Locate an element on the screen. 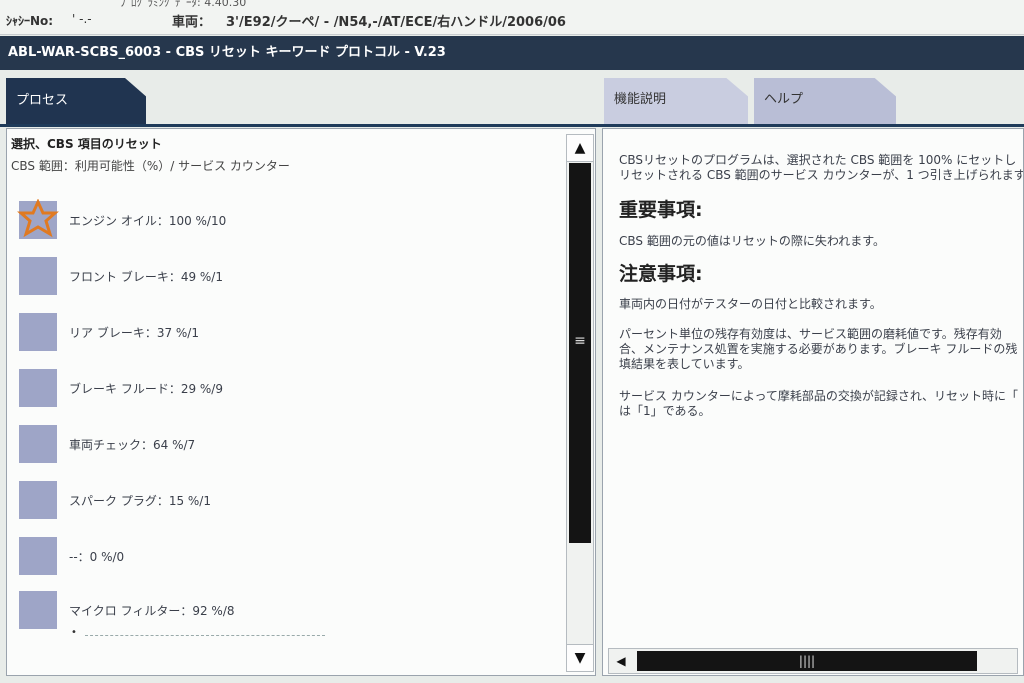 Image resolution: width=1024 pixels, height=683 pixels. chassis-value: ' -.- is located at coordinates (82, 19).